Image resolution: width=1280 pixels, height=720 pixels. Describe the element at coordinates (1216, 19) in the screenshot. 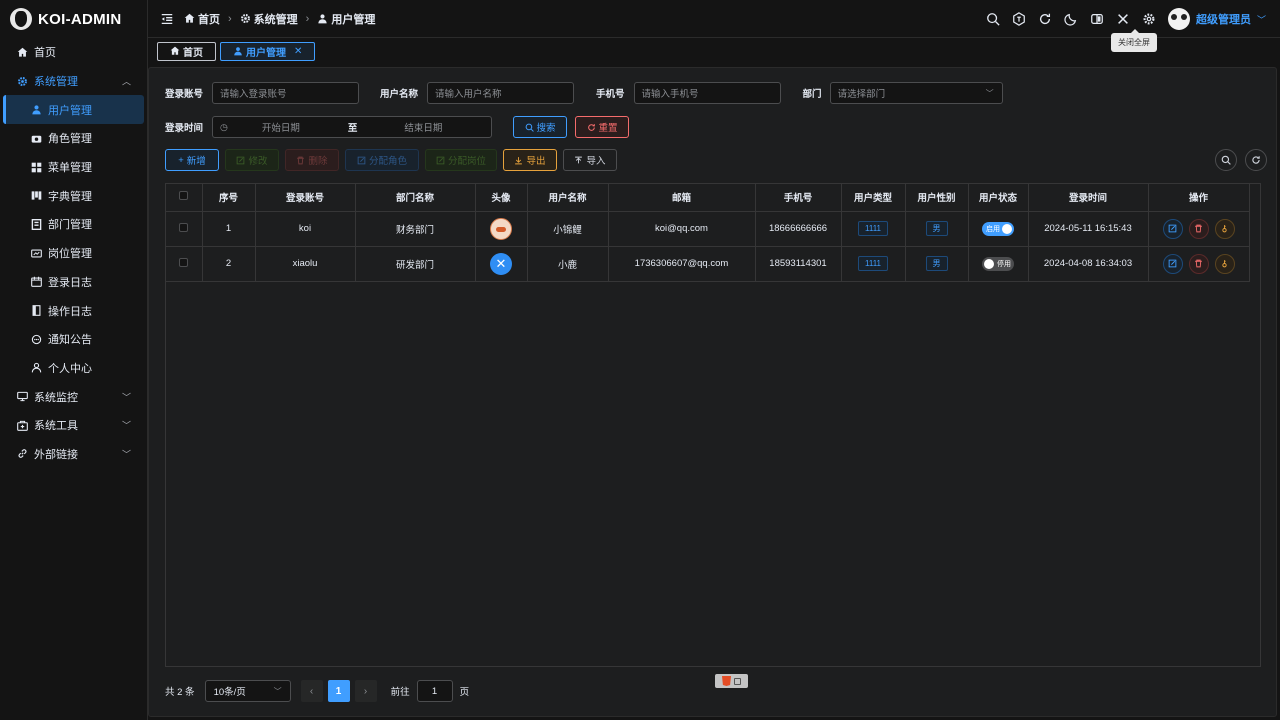

I see `user-menu: 超级管理员 ﹀` at that location.